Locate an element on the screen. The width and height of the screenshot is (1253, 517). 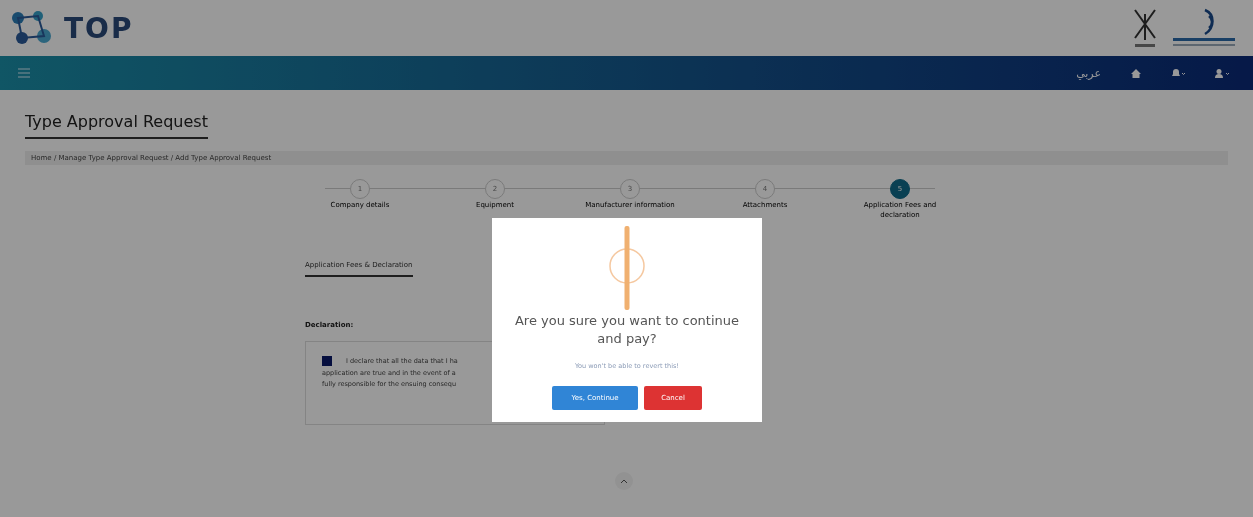
bell-icon is located at coordinates (1178, 73).